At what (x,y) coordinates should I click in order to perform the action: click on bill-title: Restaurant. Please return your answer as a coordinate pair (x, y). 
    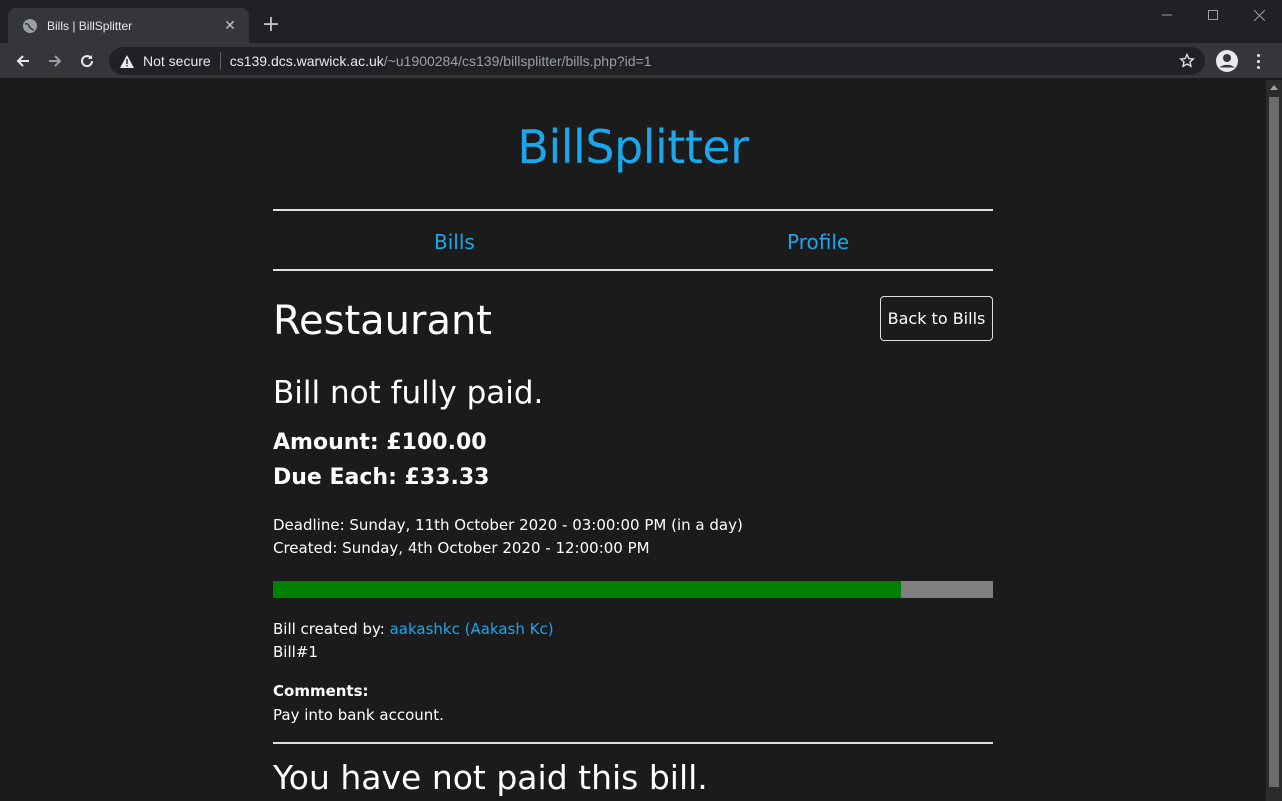
    Looking at the image, I should click on (382, 321).